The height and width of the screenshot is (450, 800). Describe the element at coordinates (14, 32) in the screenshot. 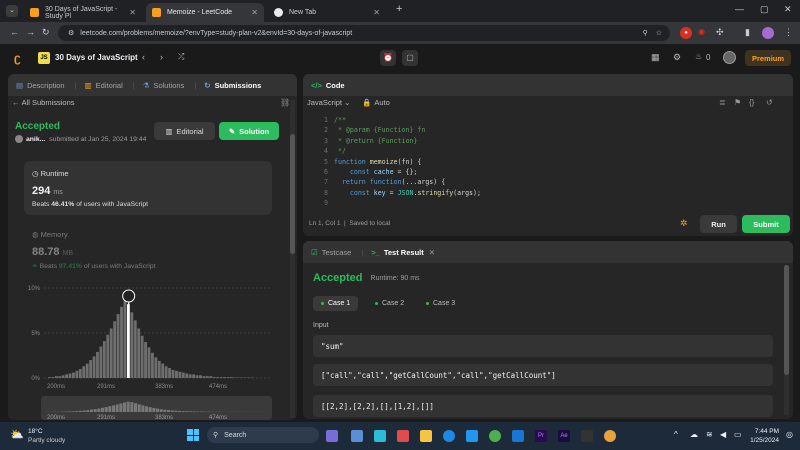

I see `back-arrow-icon: ←` at that location.